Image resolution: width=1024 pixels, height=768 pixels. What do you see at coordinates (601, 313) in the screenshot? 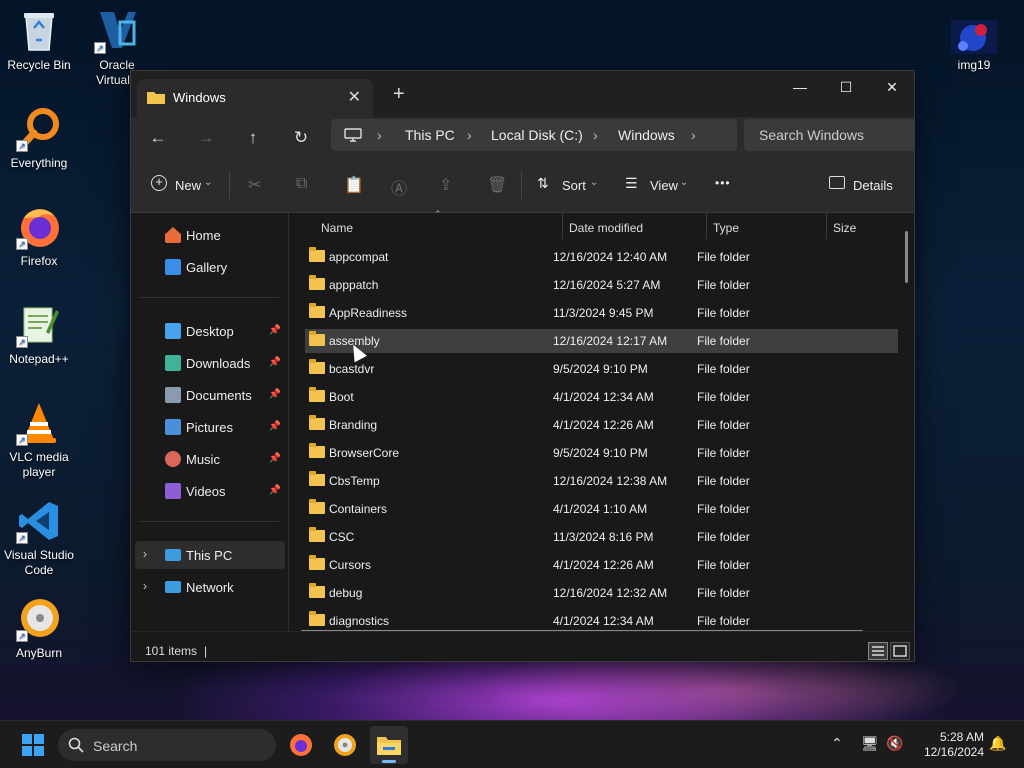
I see `file-row: AppReadiness 11/3/2024 9:45 PM File folder` at bounding box center [601, 313].